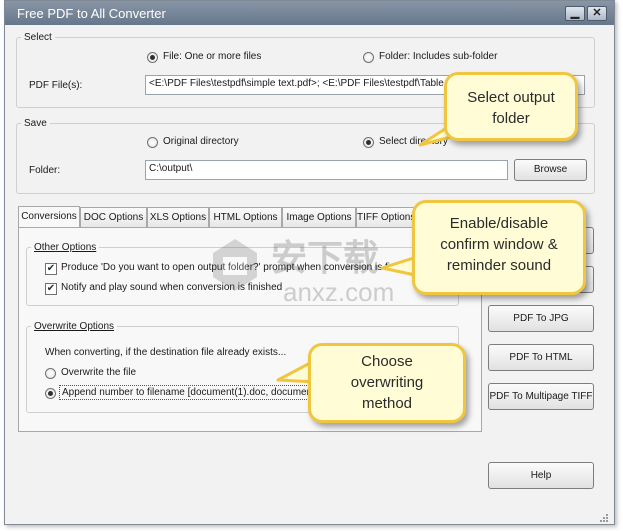  What do you see at coordinates (387, 361) in the screenshot?
I see `callout-overwriting-line1: Choose` at bounding box center [387, 361].